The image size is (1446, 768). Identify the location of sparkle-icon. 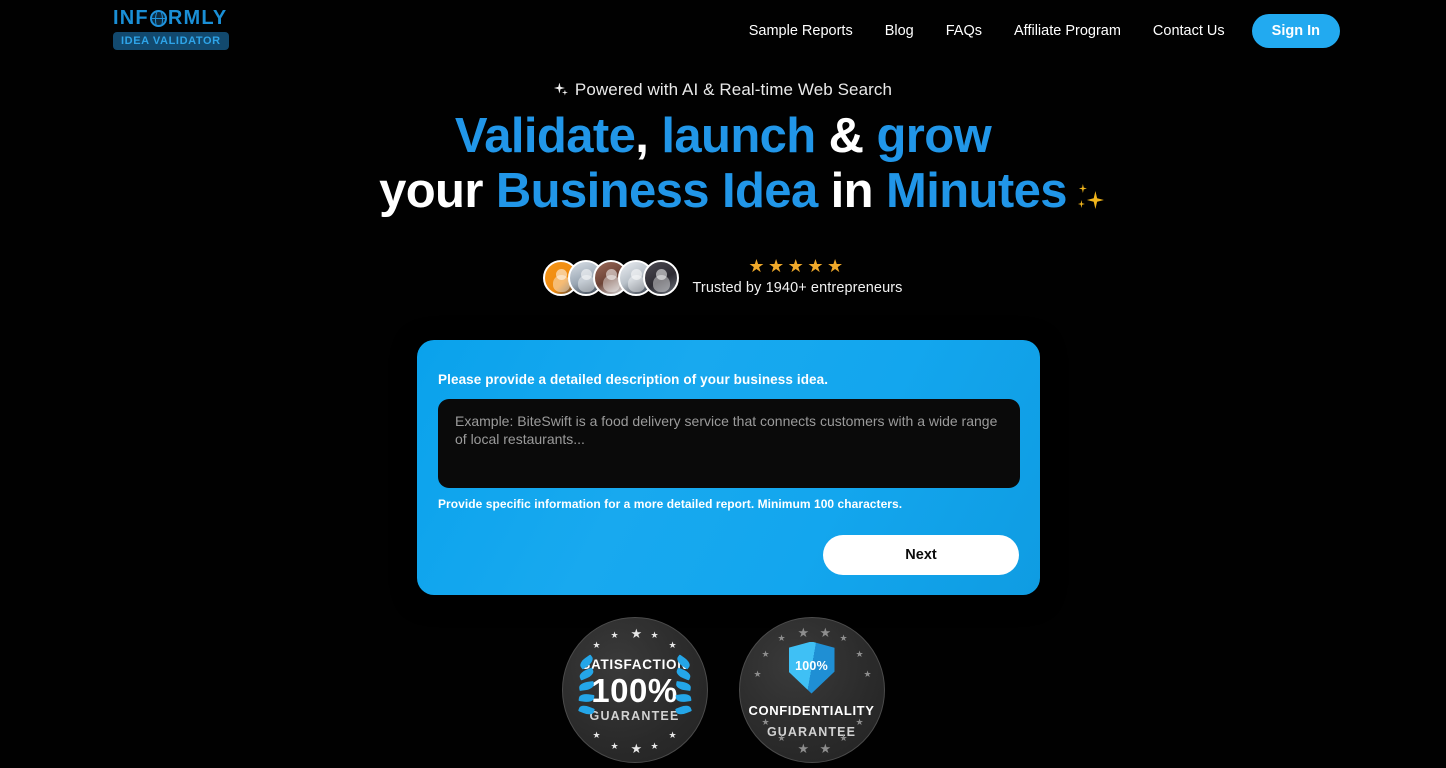
(560, 90).